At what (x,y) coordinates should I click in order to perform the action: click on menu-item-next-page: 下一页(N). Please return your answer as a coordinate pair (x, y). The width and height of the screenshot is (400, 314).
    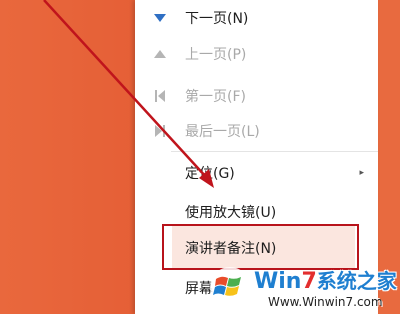
    Looking at the image, I should click on (256, 18).